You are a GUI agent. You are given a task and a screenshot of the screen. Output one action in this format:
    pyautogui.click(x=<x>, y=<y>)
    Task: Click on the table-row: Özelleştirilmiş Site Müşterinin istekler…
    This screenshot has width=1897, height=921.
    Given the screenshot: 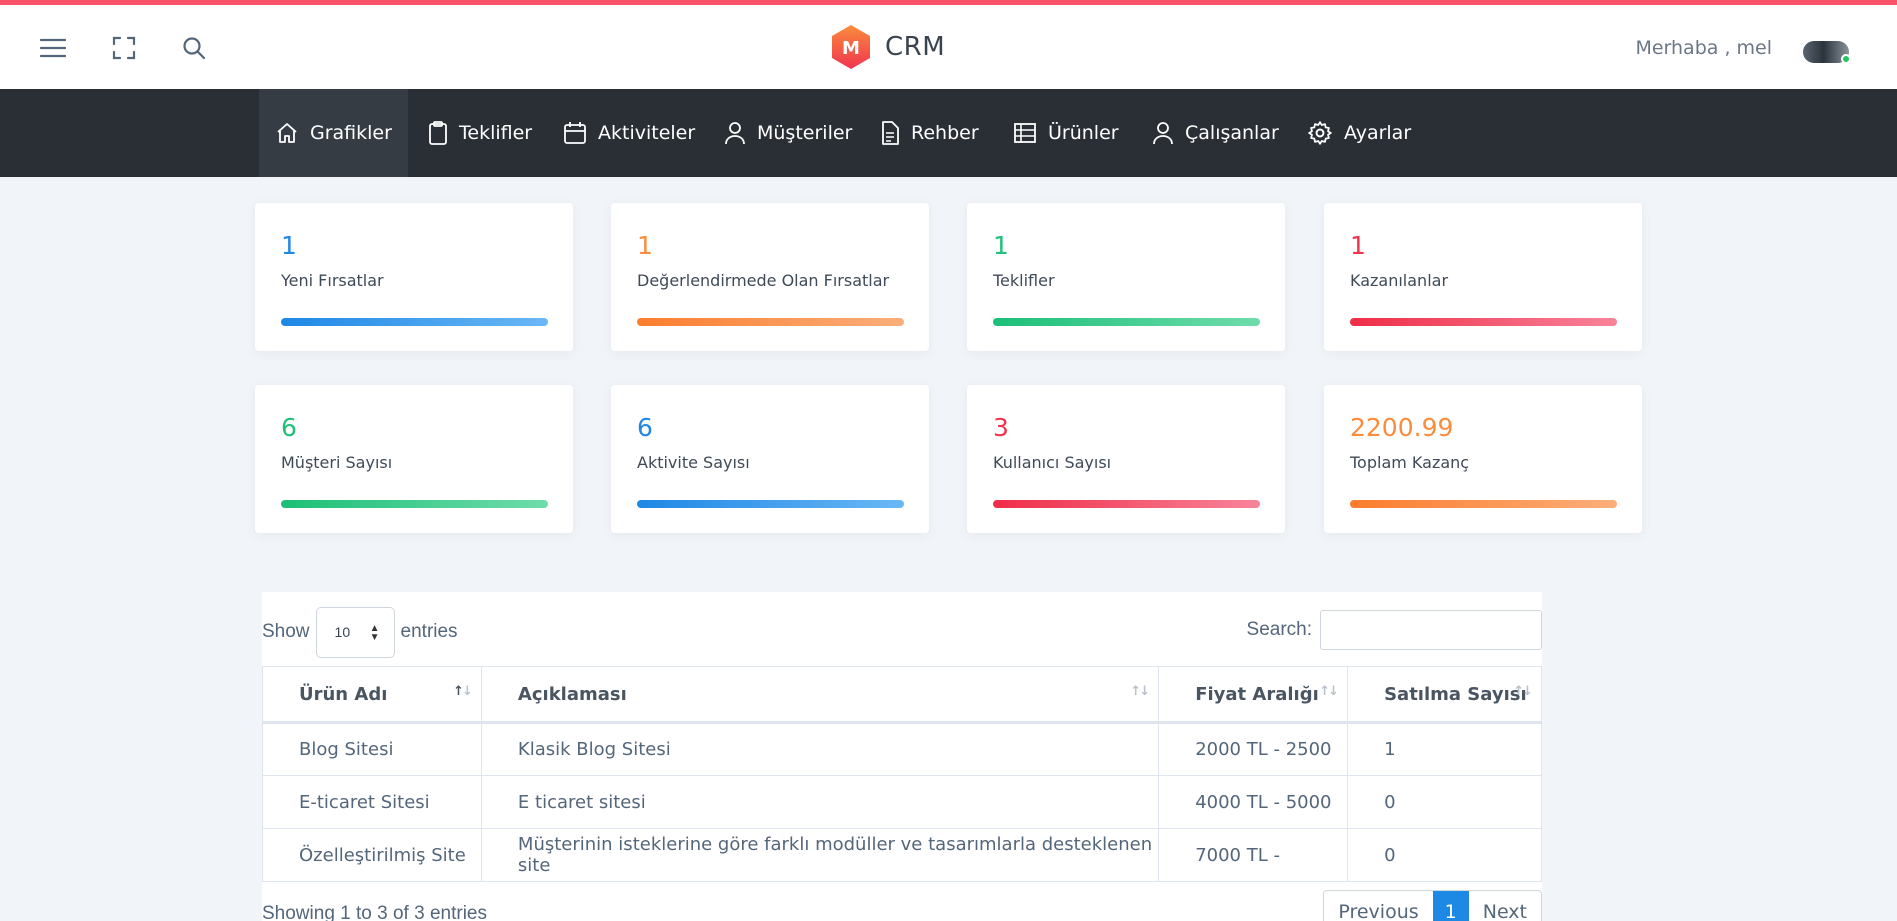 What is the action you would take?
    pyautogui.click(x=902, y=855)
    